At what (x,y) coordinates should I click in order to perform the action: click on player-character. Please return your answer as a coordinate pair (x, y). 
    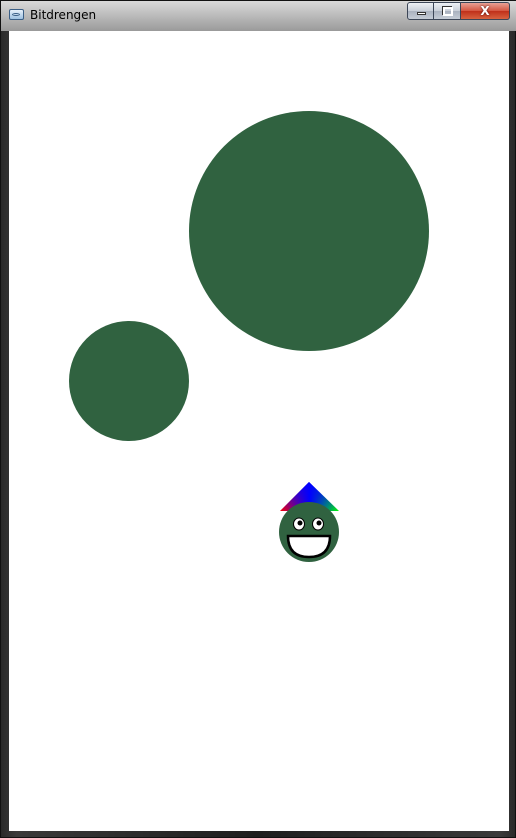
    Looking at the image, I should click on (309, 522).